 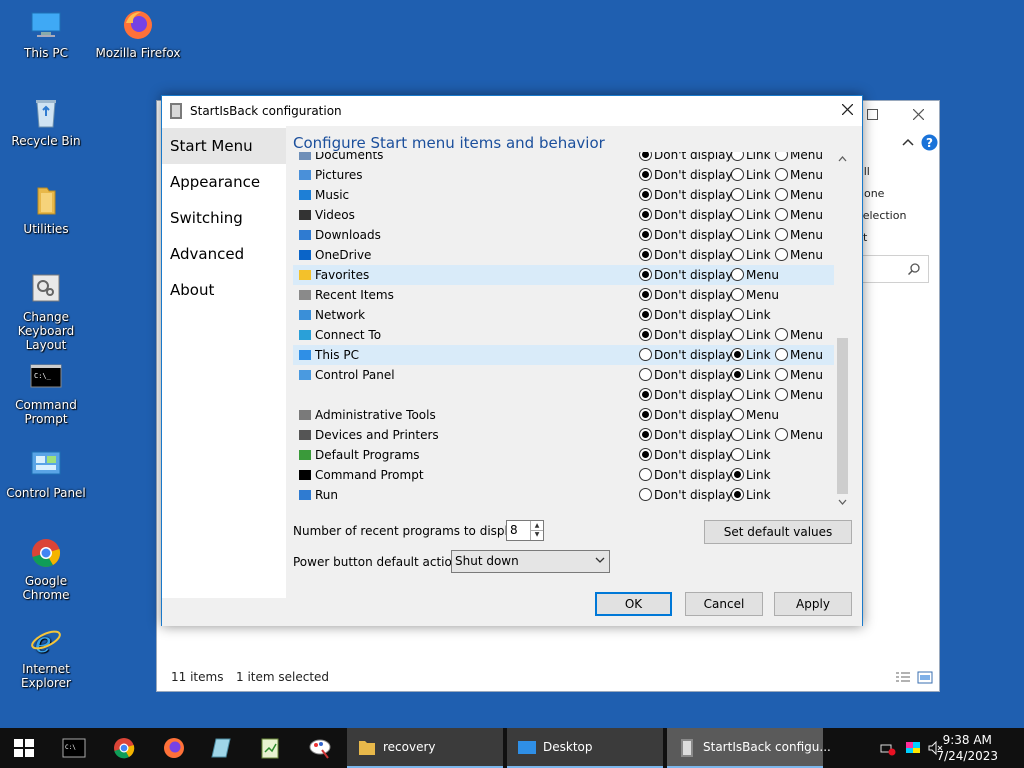 What do you see at coordinates (918, 116) in the screenshot?
I see `close-button` at bounding box center [918, 116].